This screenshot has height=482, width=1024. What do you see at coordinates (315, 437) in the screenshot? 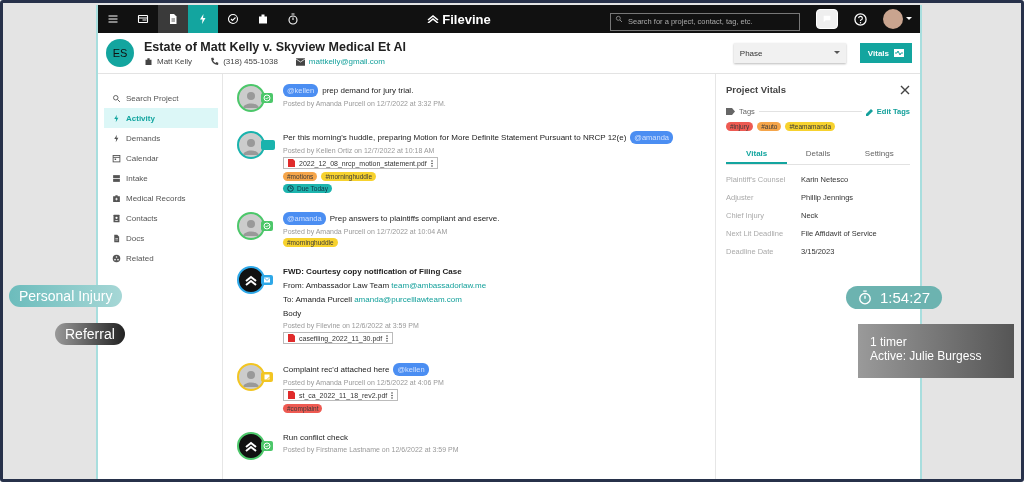
I see `post-text: Run conflict check` at bounding box center [315, 437].